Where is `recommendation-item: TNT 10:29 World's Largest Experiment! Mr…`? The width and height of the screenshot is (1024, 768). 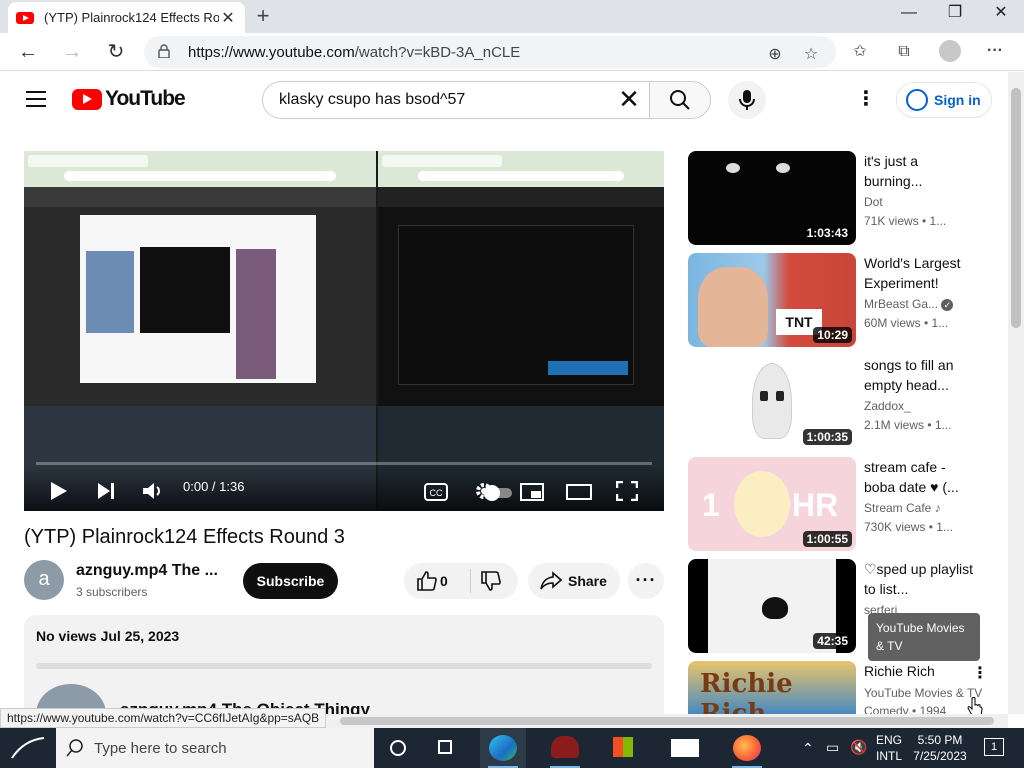
recommendation-item: TNT 10:29 World's Largest Experiment! Mr… is located at coordinates (838, 300).